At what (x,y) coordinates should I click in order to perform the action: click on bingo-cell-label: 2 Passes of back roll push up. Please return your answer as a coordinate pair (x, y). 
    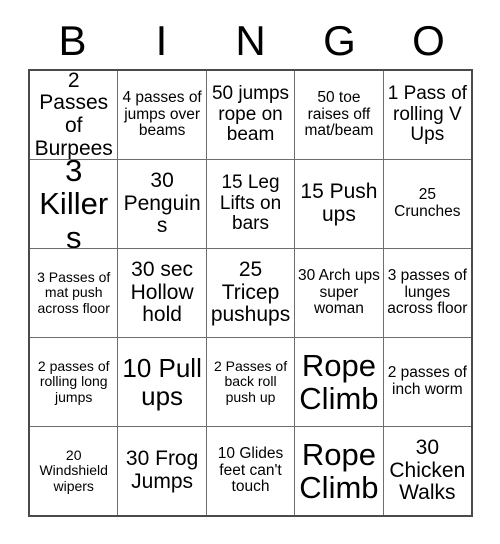
    Looking at the image, I should click on (250, 381).